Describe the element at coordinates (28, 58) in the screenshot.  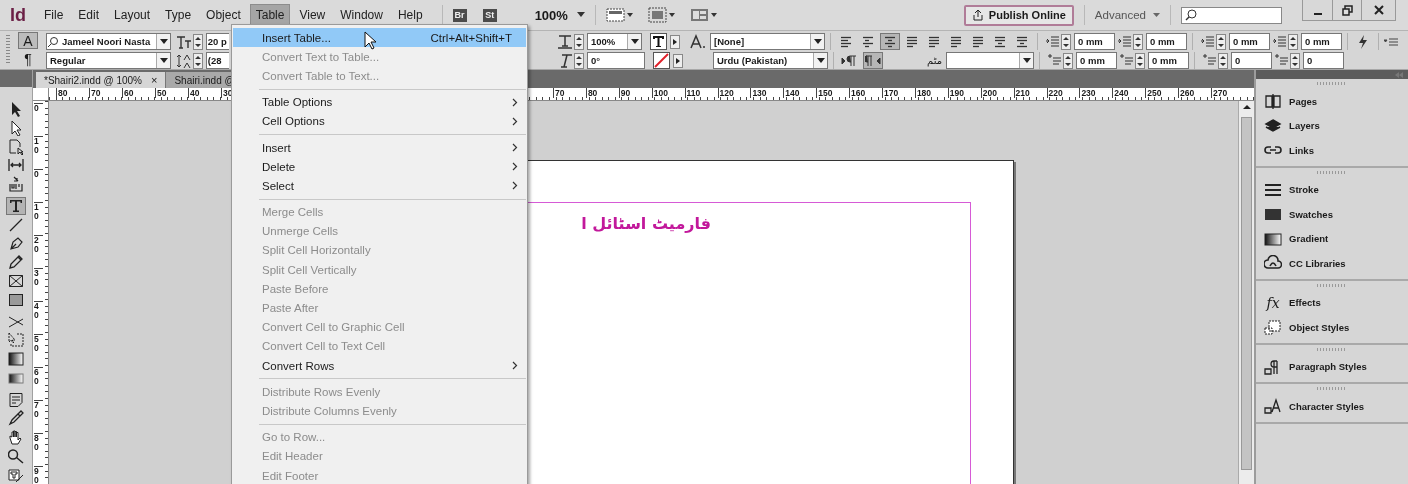
I see `mode-button: ¶` at that location.